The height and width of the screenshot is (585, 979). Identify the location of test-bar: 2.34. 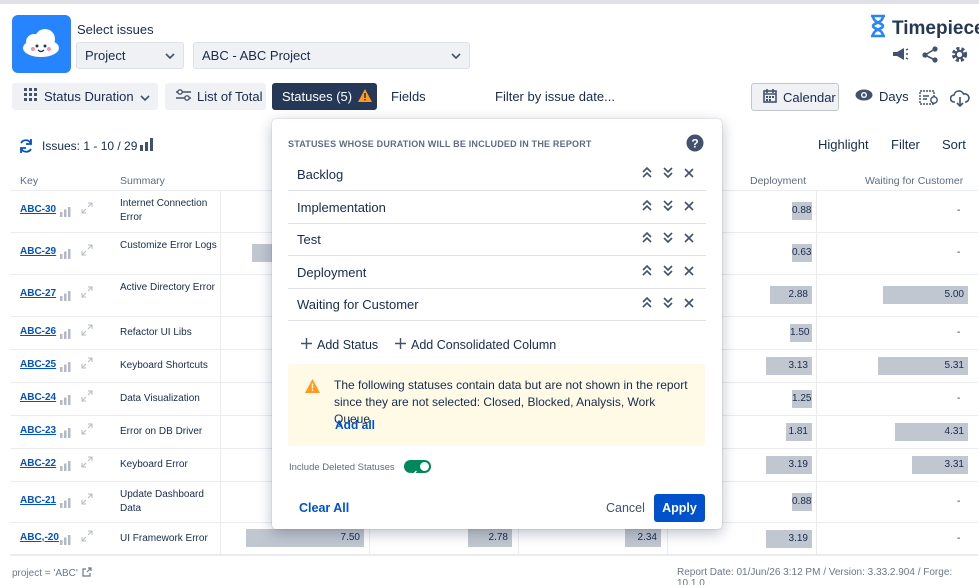
(643, 538).